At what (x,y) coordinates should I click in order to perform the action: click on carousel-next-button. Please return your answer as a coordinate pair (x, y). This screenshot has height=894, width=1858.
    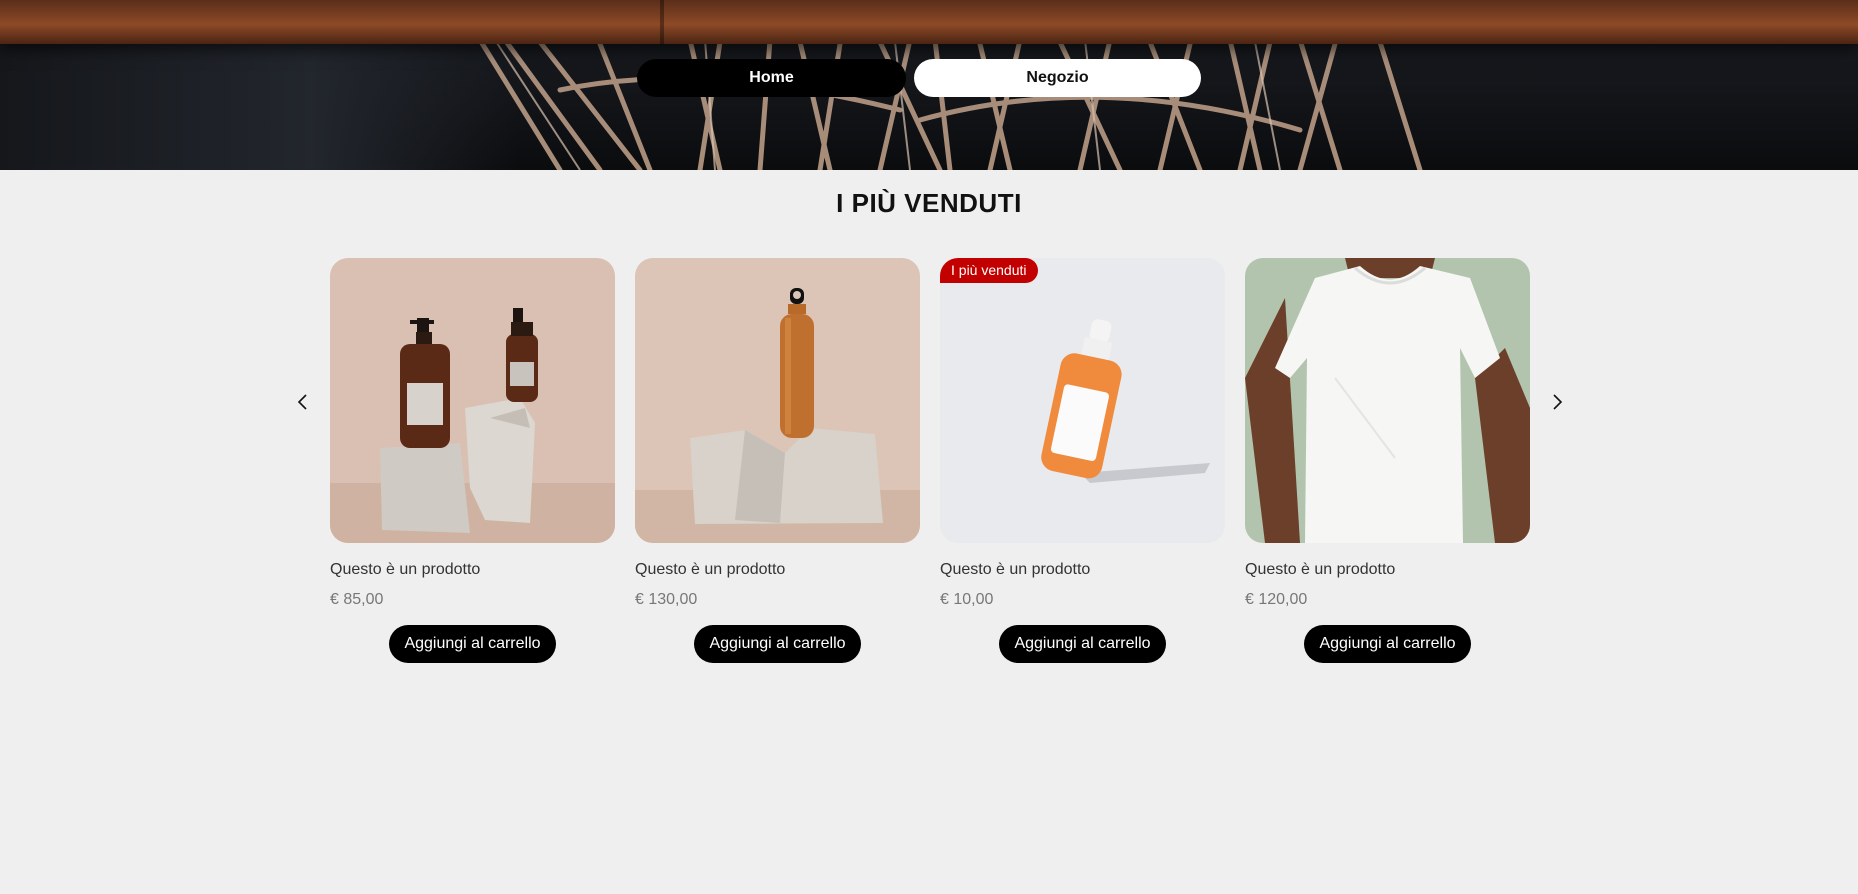
    Looking at the image, I should click on (1557, 402).